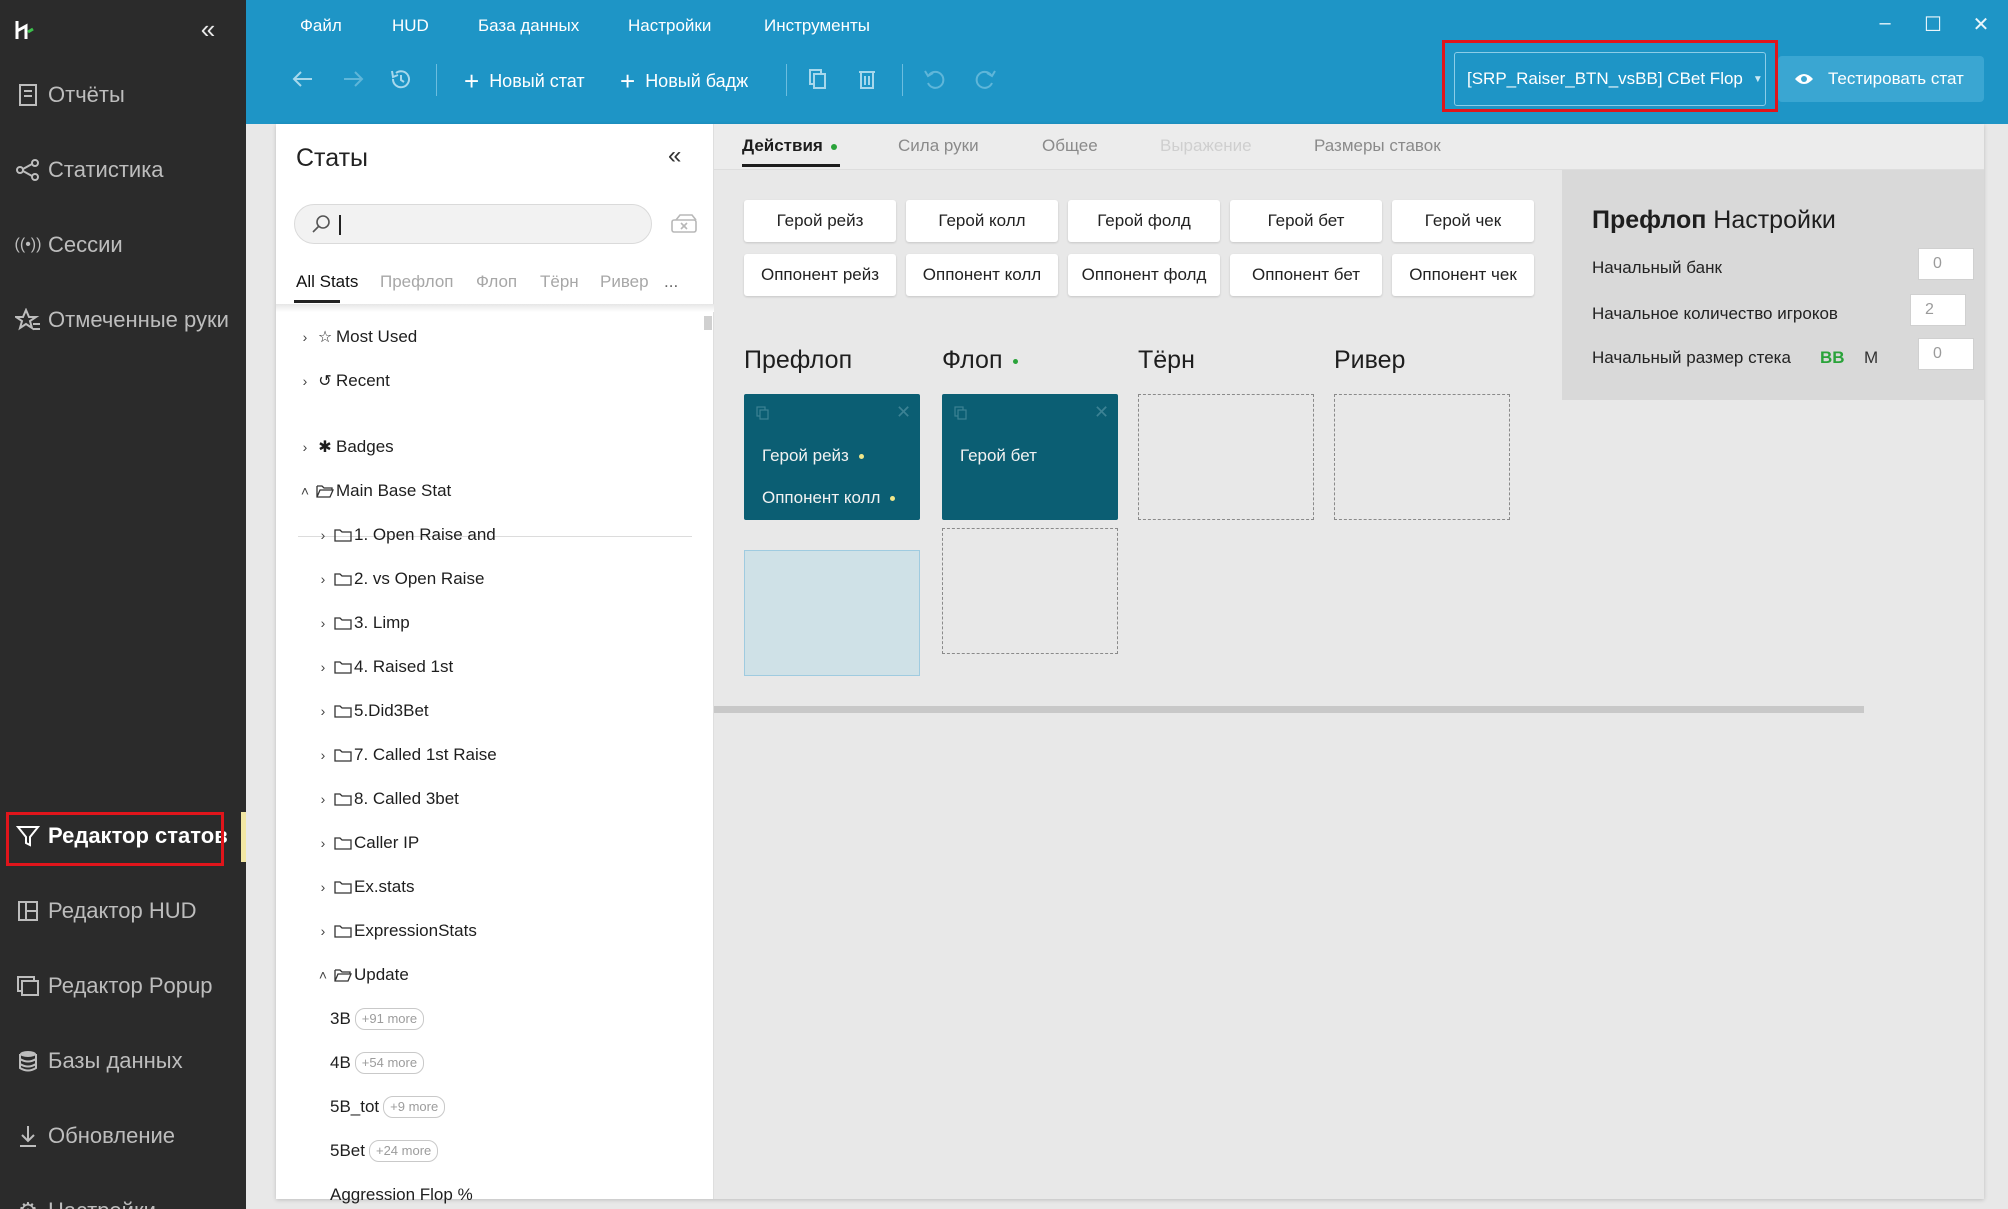 The height and width of the screenshot is (1209, 2008). Describe the element at coordinates (817, 26) in the screenshot. I see `menu-tools: Инструменты` at that location.